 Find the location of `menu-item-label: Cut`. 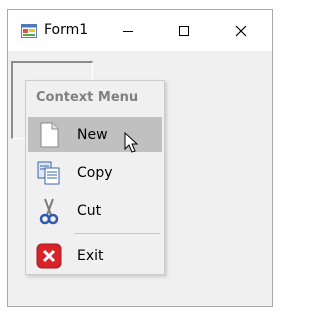

menu-item-label: Cut is located at coordinates (89, 211).